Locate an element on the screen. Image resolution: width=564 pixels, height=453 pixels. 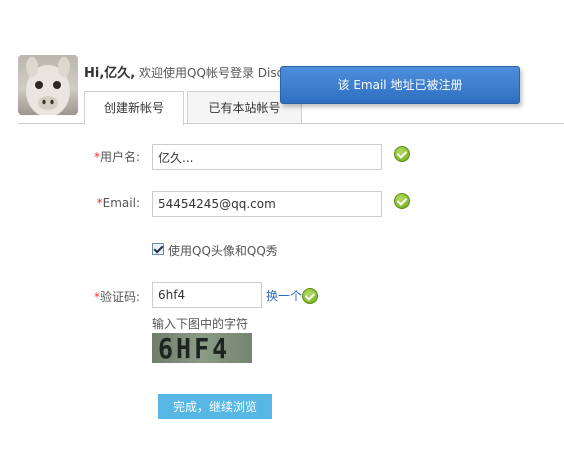
email-label: *Email: is located at coordinates (112, 203).